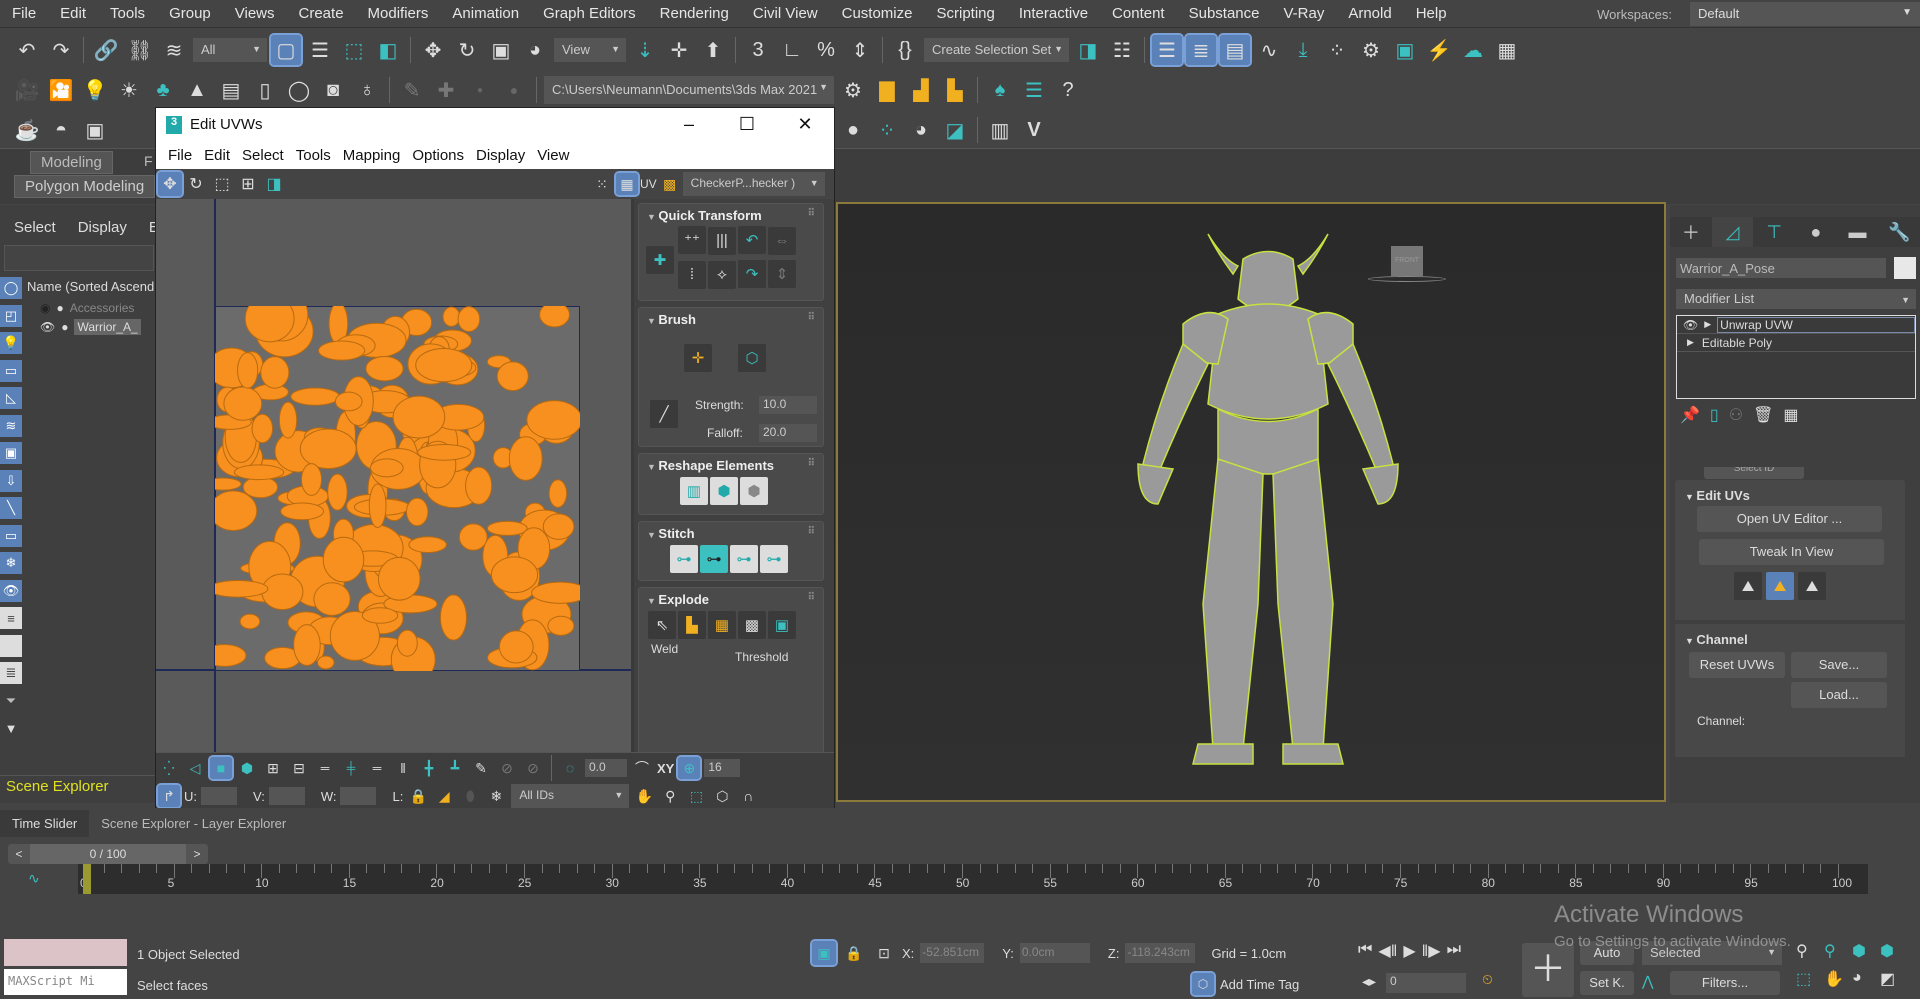 This screenshot has width=1920, height=999. Describe the element at coordinates (71, 162) in the screenshot. I see `ribbon-tab-modeling: Modeling` at that location.